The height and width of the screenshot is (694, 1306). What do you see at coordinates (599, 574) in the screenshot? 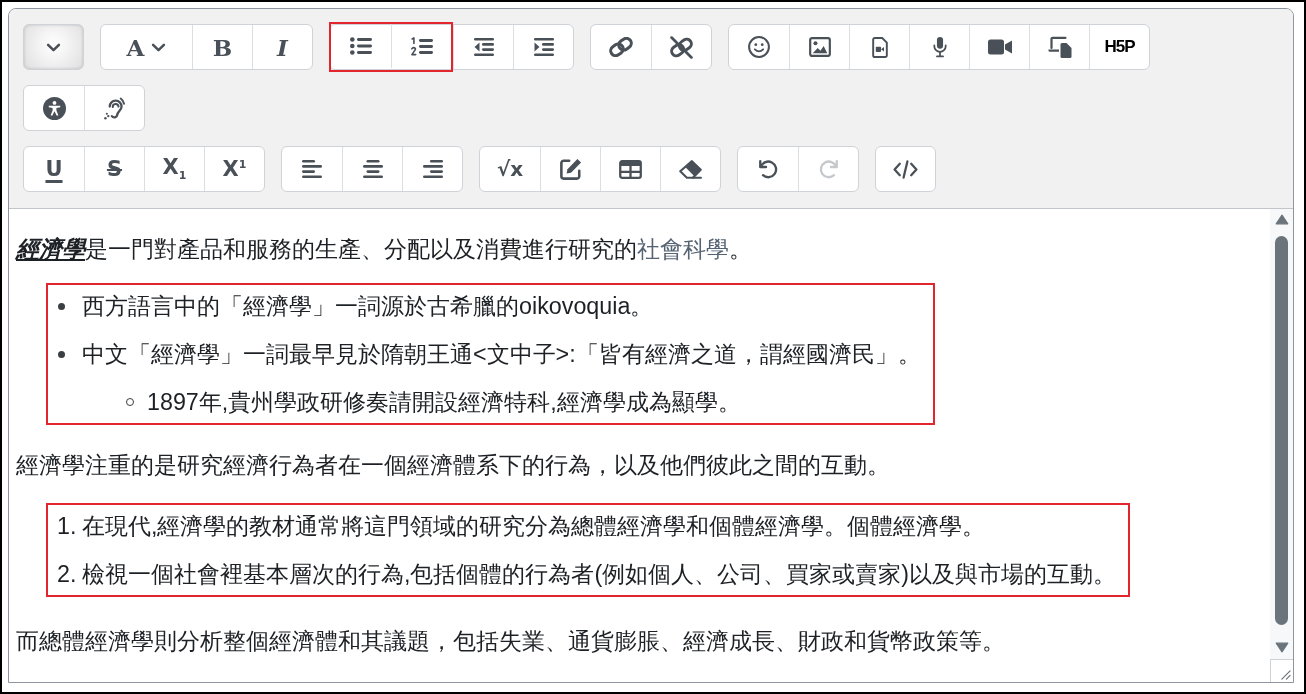
I see `list-item: 檢視一個社會裡基本層次的行為,包括個體的行為者(例如個人、公司、買家或賣家)以及與市場的互動。` at bounding box center [599, 574].